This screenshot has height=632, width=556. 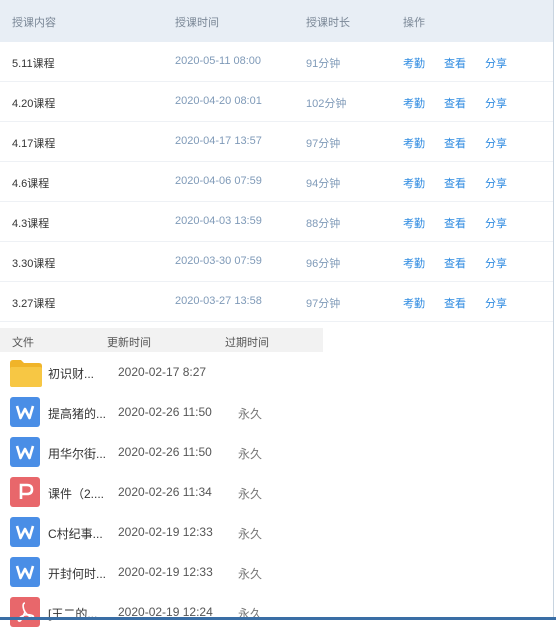 What do you see at coordinates (25, 612) in the screenshot?
I see `pdf-doc-icon` at bounding box center [25, 612].